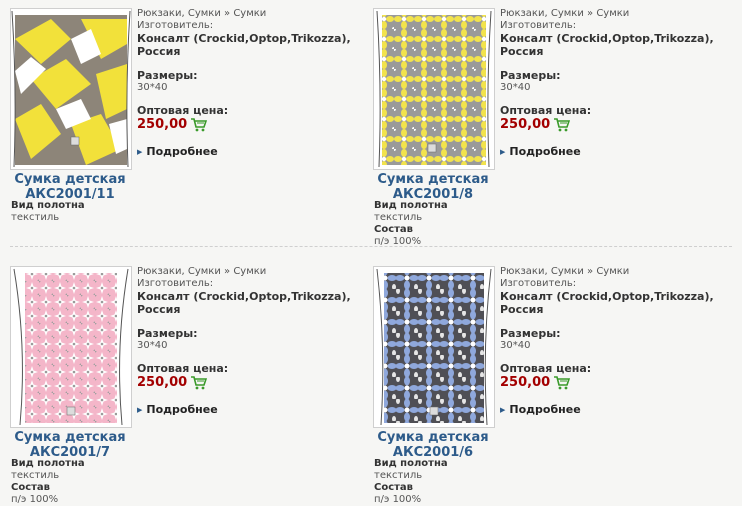 The height and width of the screenshot is (506, 742). I want to click on product-title-link: Сумка детская АКС2001/11, so click(70, 187).